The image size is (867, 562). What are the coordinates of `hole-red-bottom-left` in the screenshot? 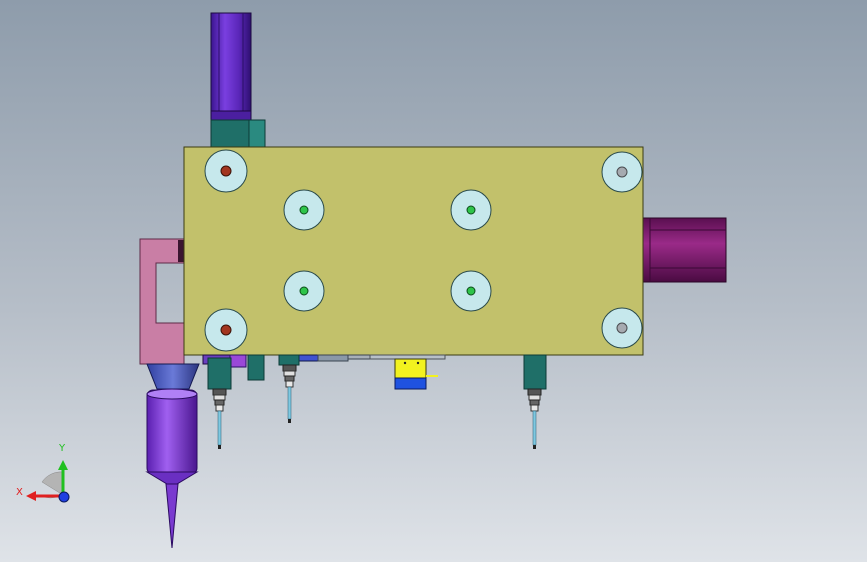 It's located at (226, 330).